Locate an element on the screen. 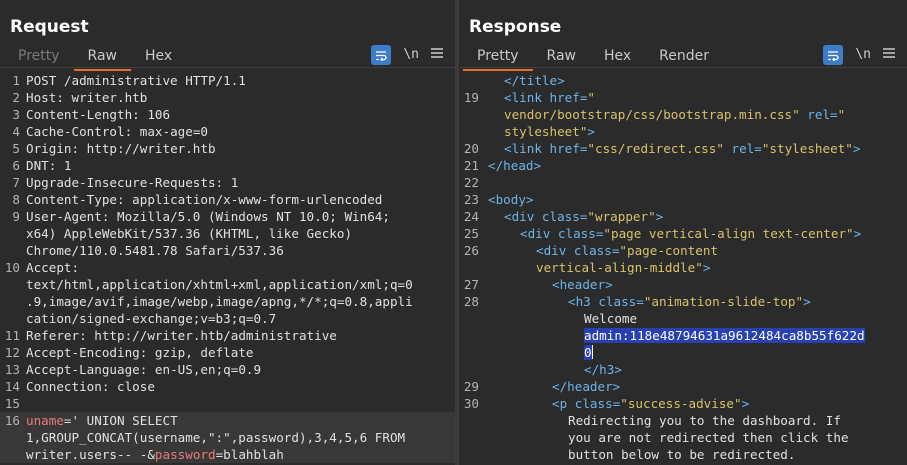 The image size is (907, 465). selected-text: 0 is located at coordinates (588, 352).